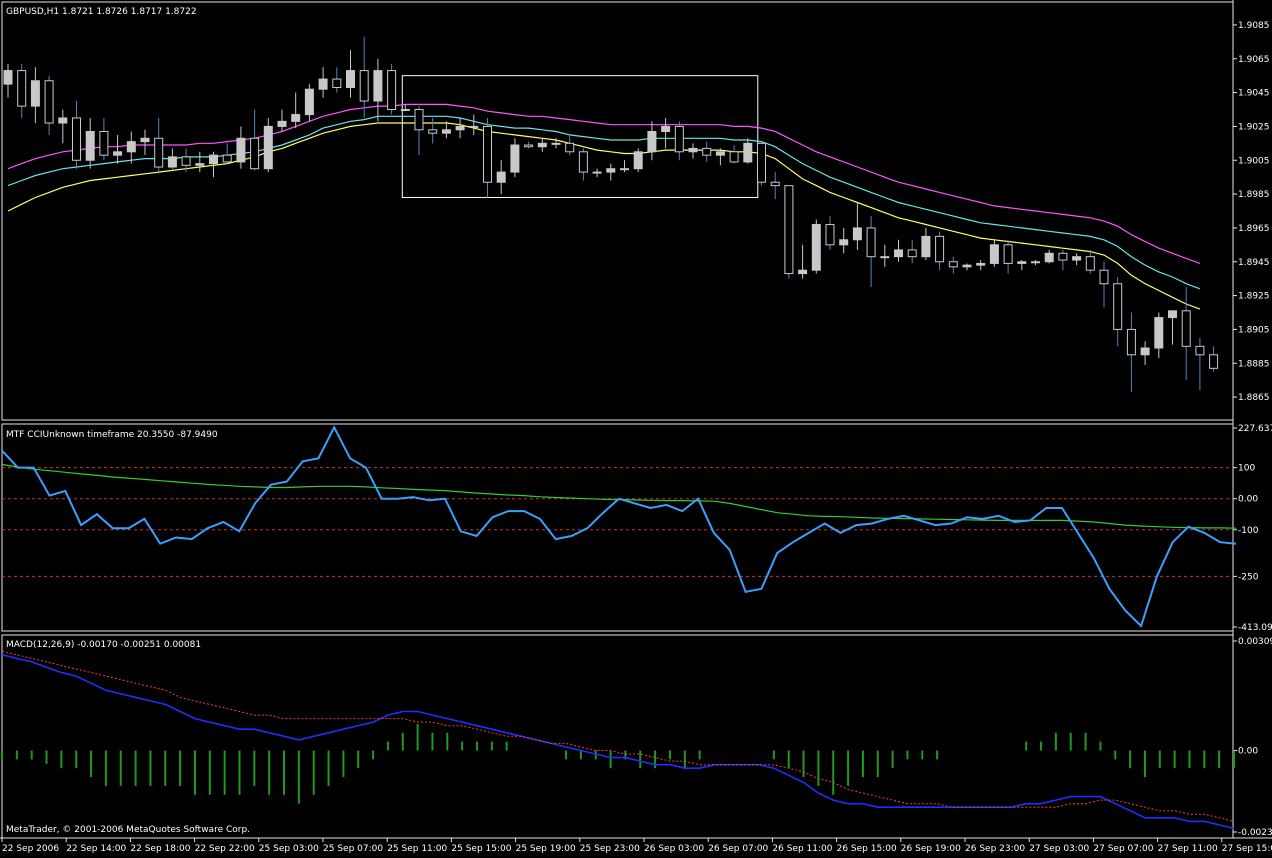  I want to click on time-tick-label: 27 Sep 11:00, so click(1188, 849).